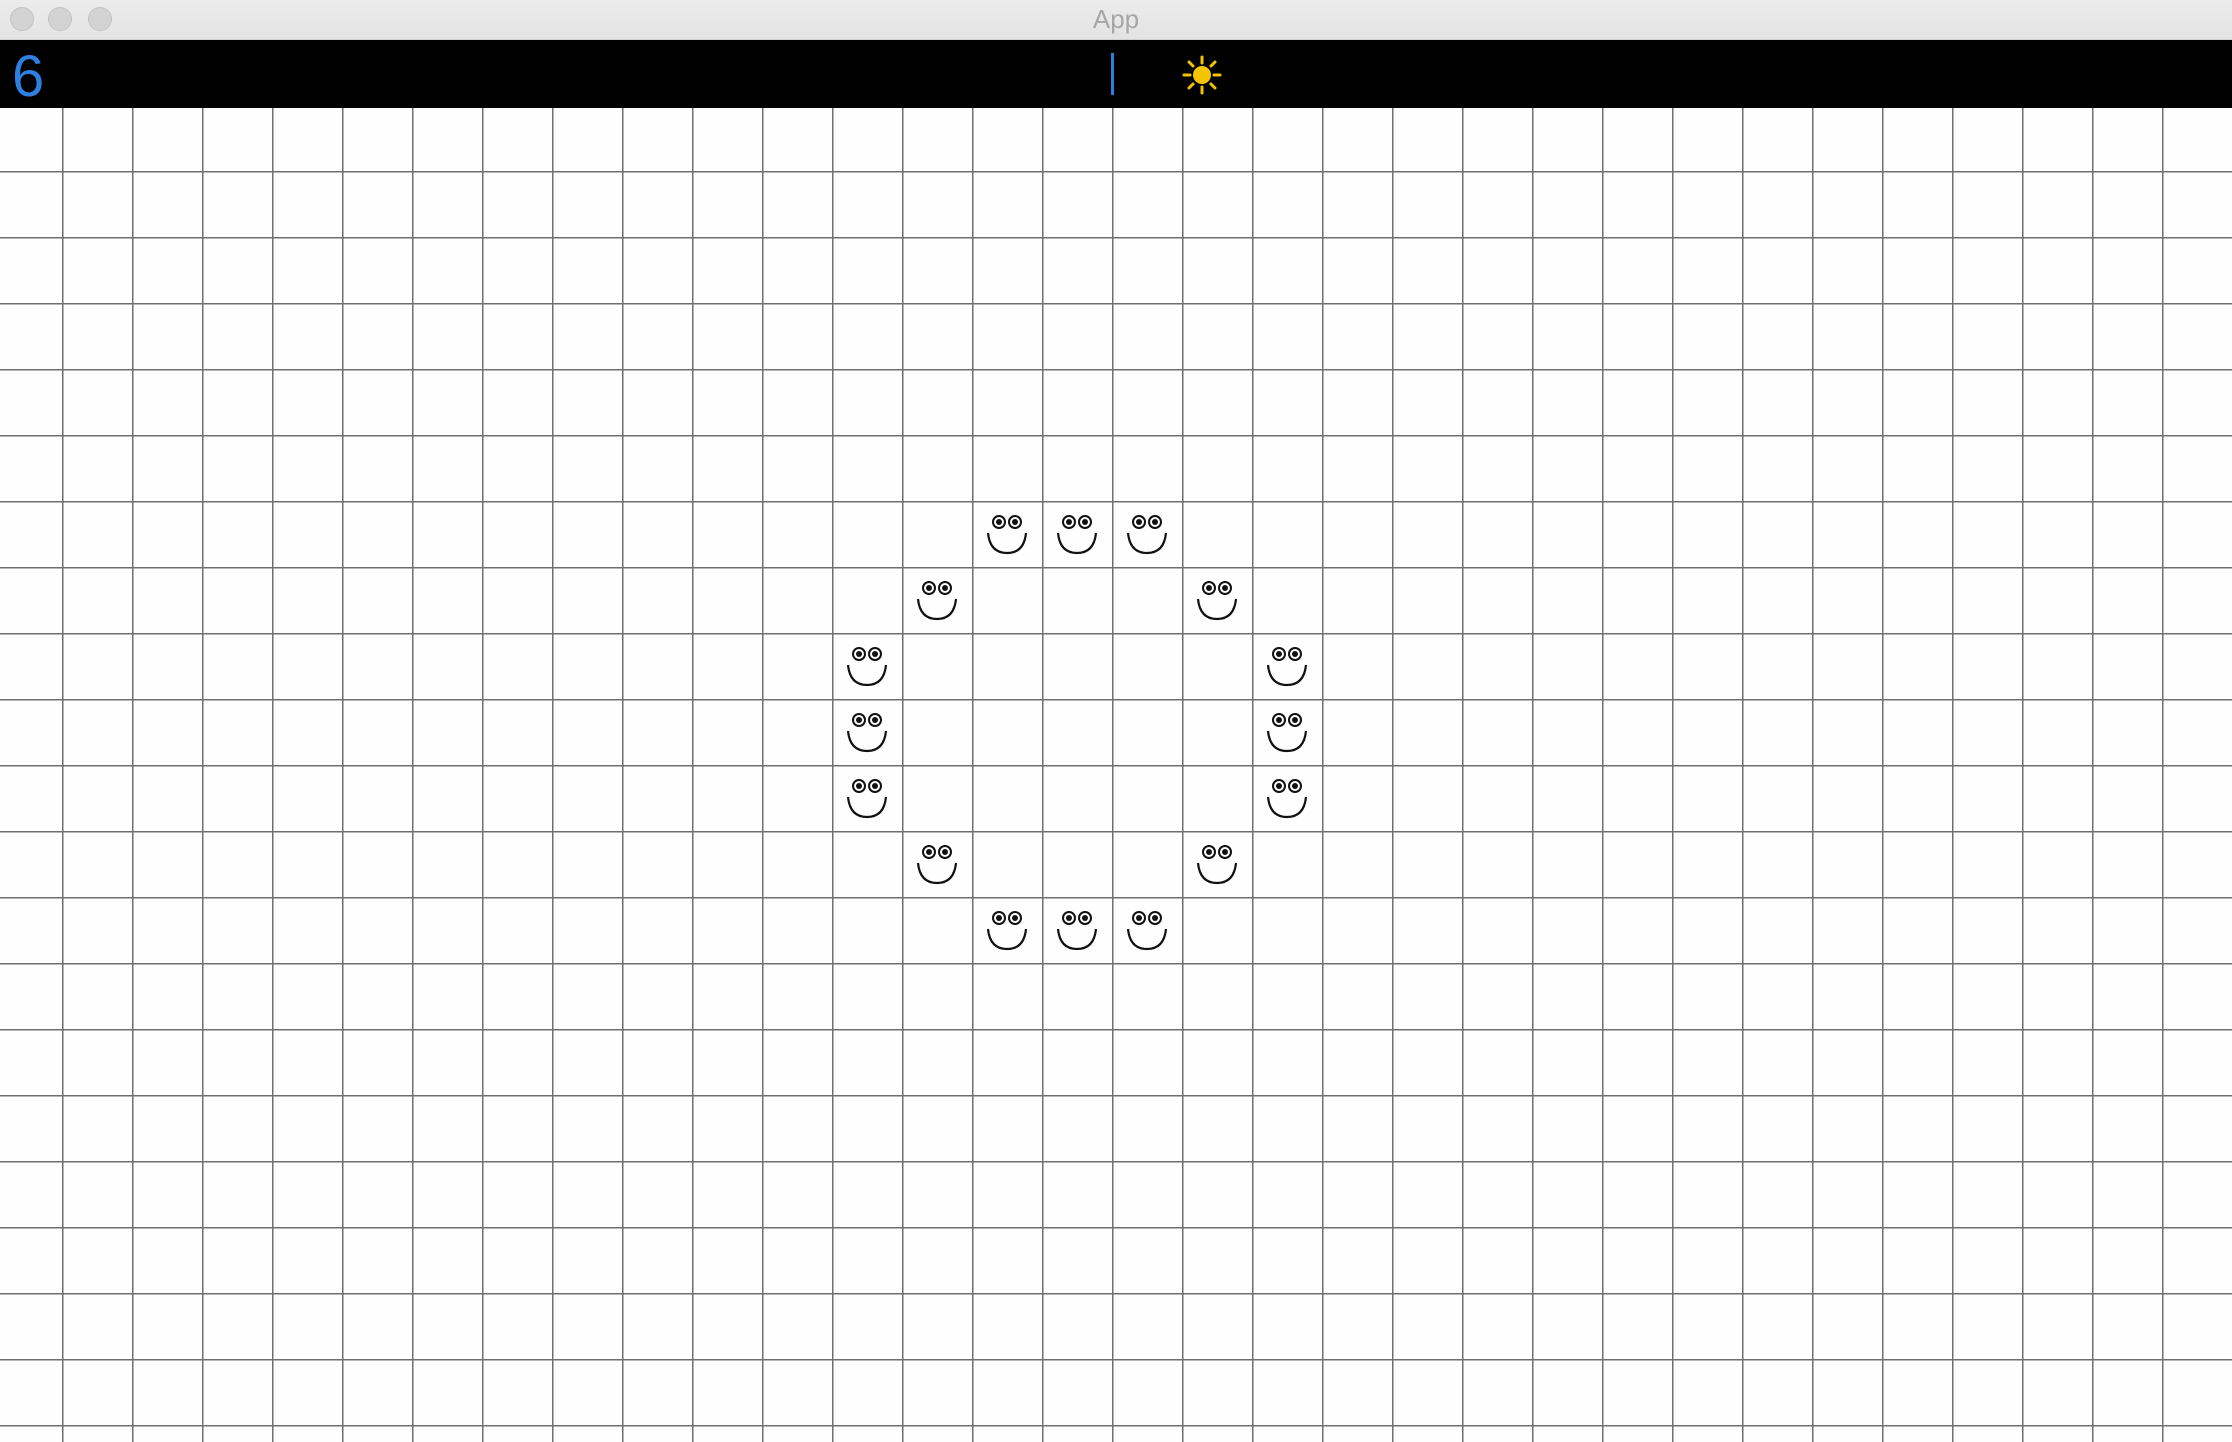  I want to click on sun-icon, so click(1202, 75).